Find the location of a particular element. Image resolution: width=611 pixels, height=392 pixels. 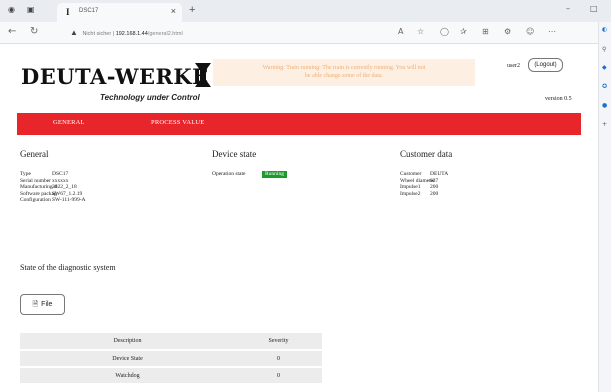

general-value: SW67_1.2.19 is located at coordinates (67, 193).